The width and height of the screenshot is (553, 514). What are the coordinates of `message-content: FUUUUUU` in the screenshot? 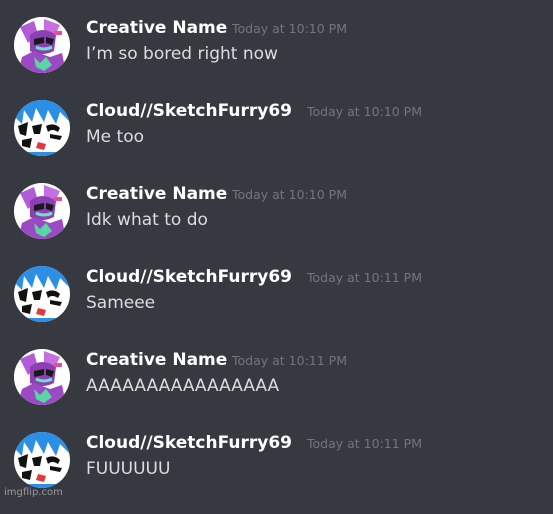 It's located at (128, 469).